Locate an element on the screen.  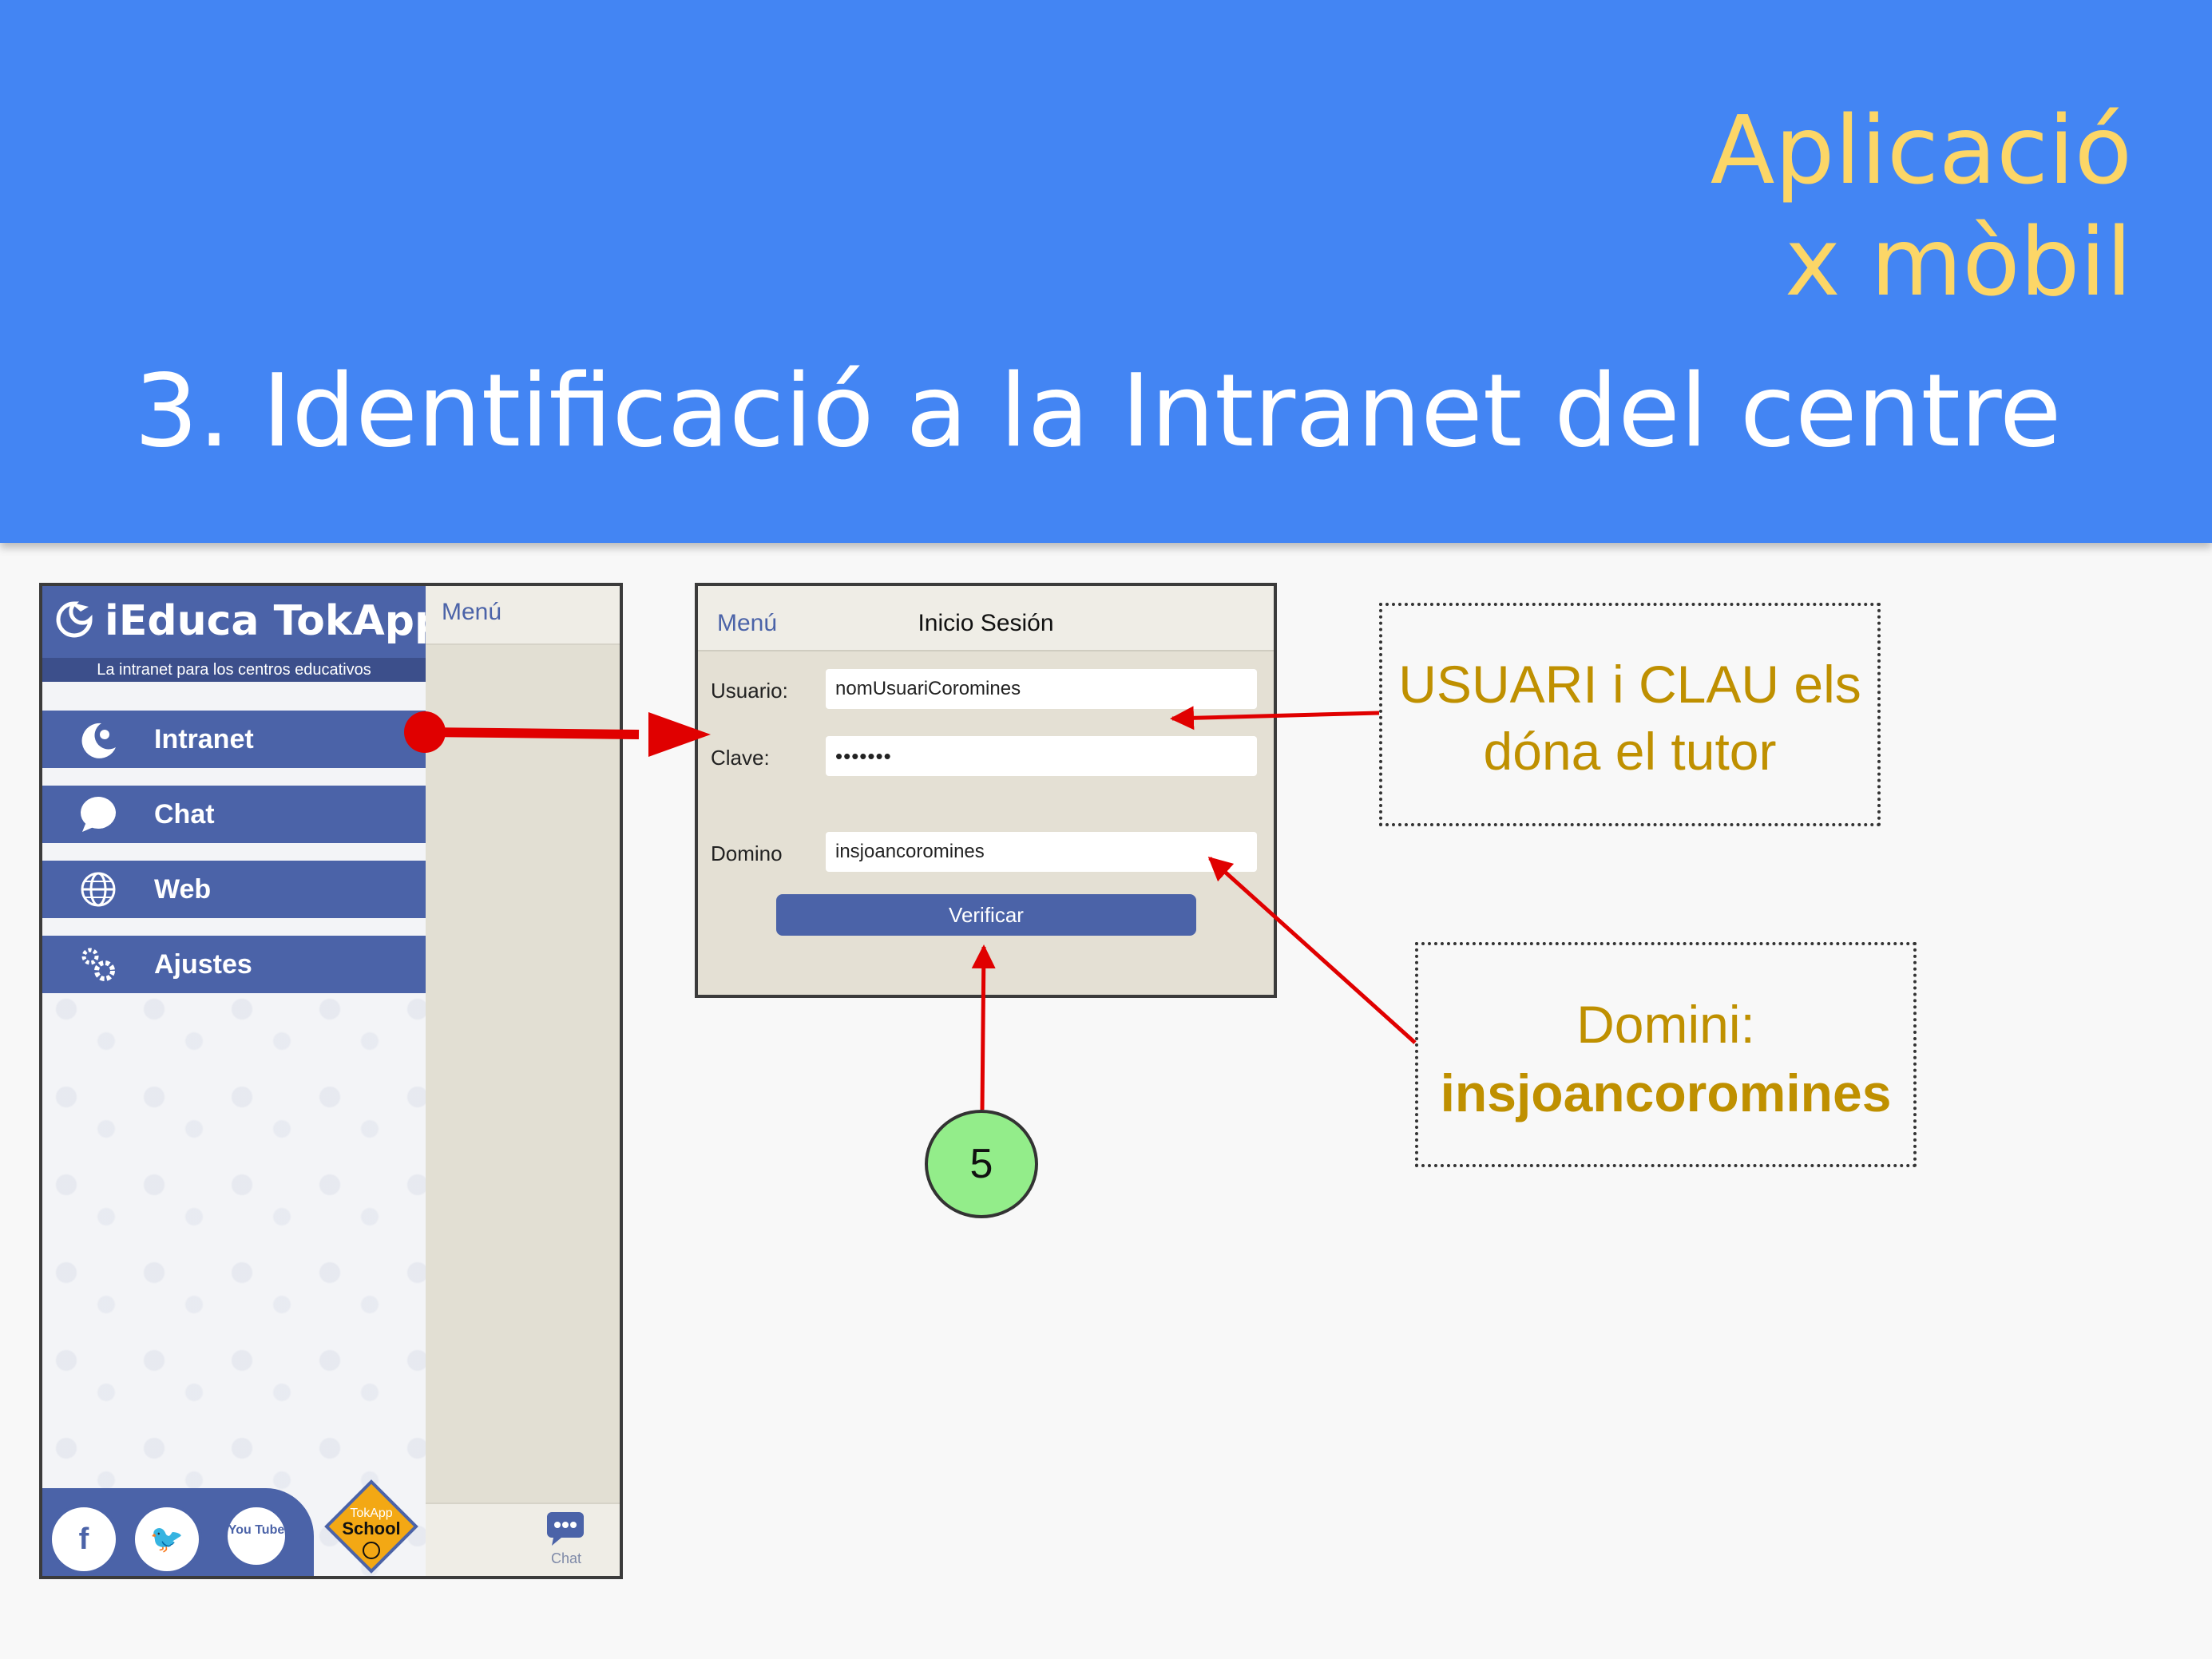
twitter-glyph: 🐦 is located at coordinates (167, 1539).